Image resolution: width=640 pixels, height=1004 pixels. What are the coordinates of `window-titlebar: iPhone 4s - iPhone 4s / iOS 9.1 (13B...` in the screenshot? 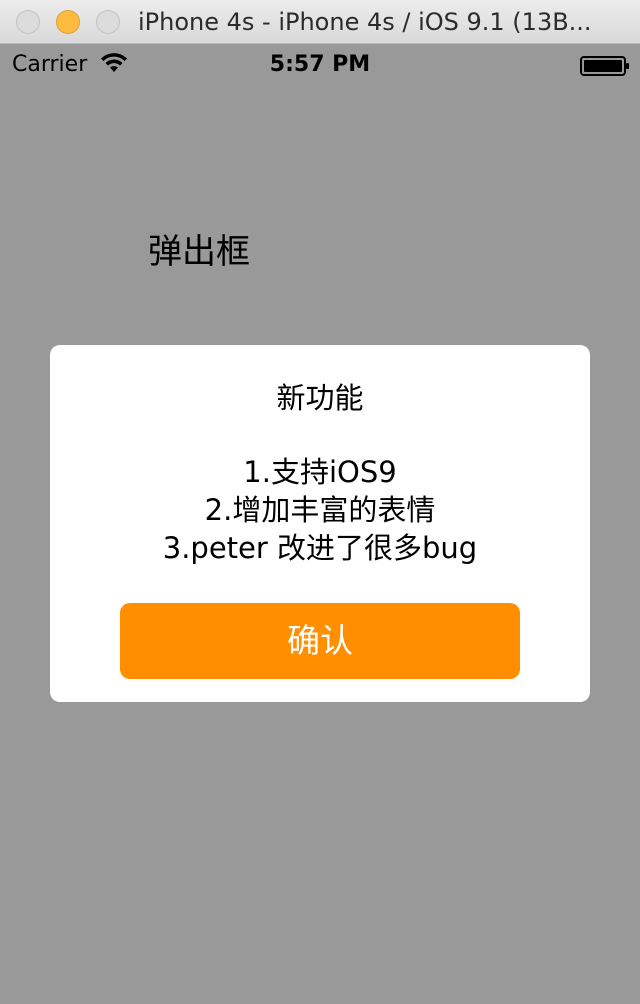 It's located at (320, 22).